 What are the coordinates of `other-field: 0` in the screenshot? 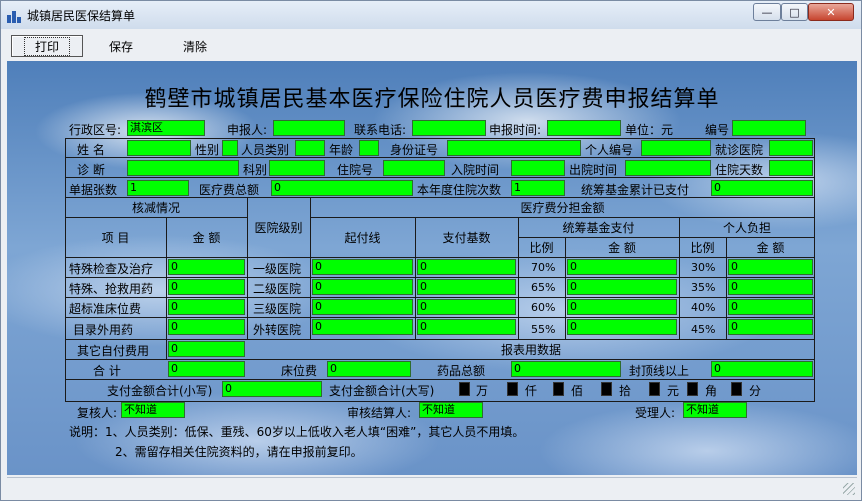 It's located at (206, 349).